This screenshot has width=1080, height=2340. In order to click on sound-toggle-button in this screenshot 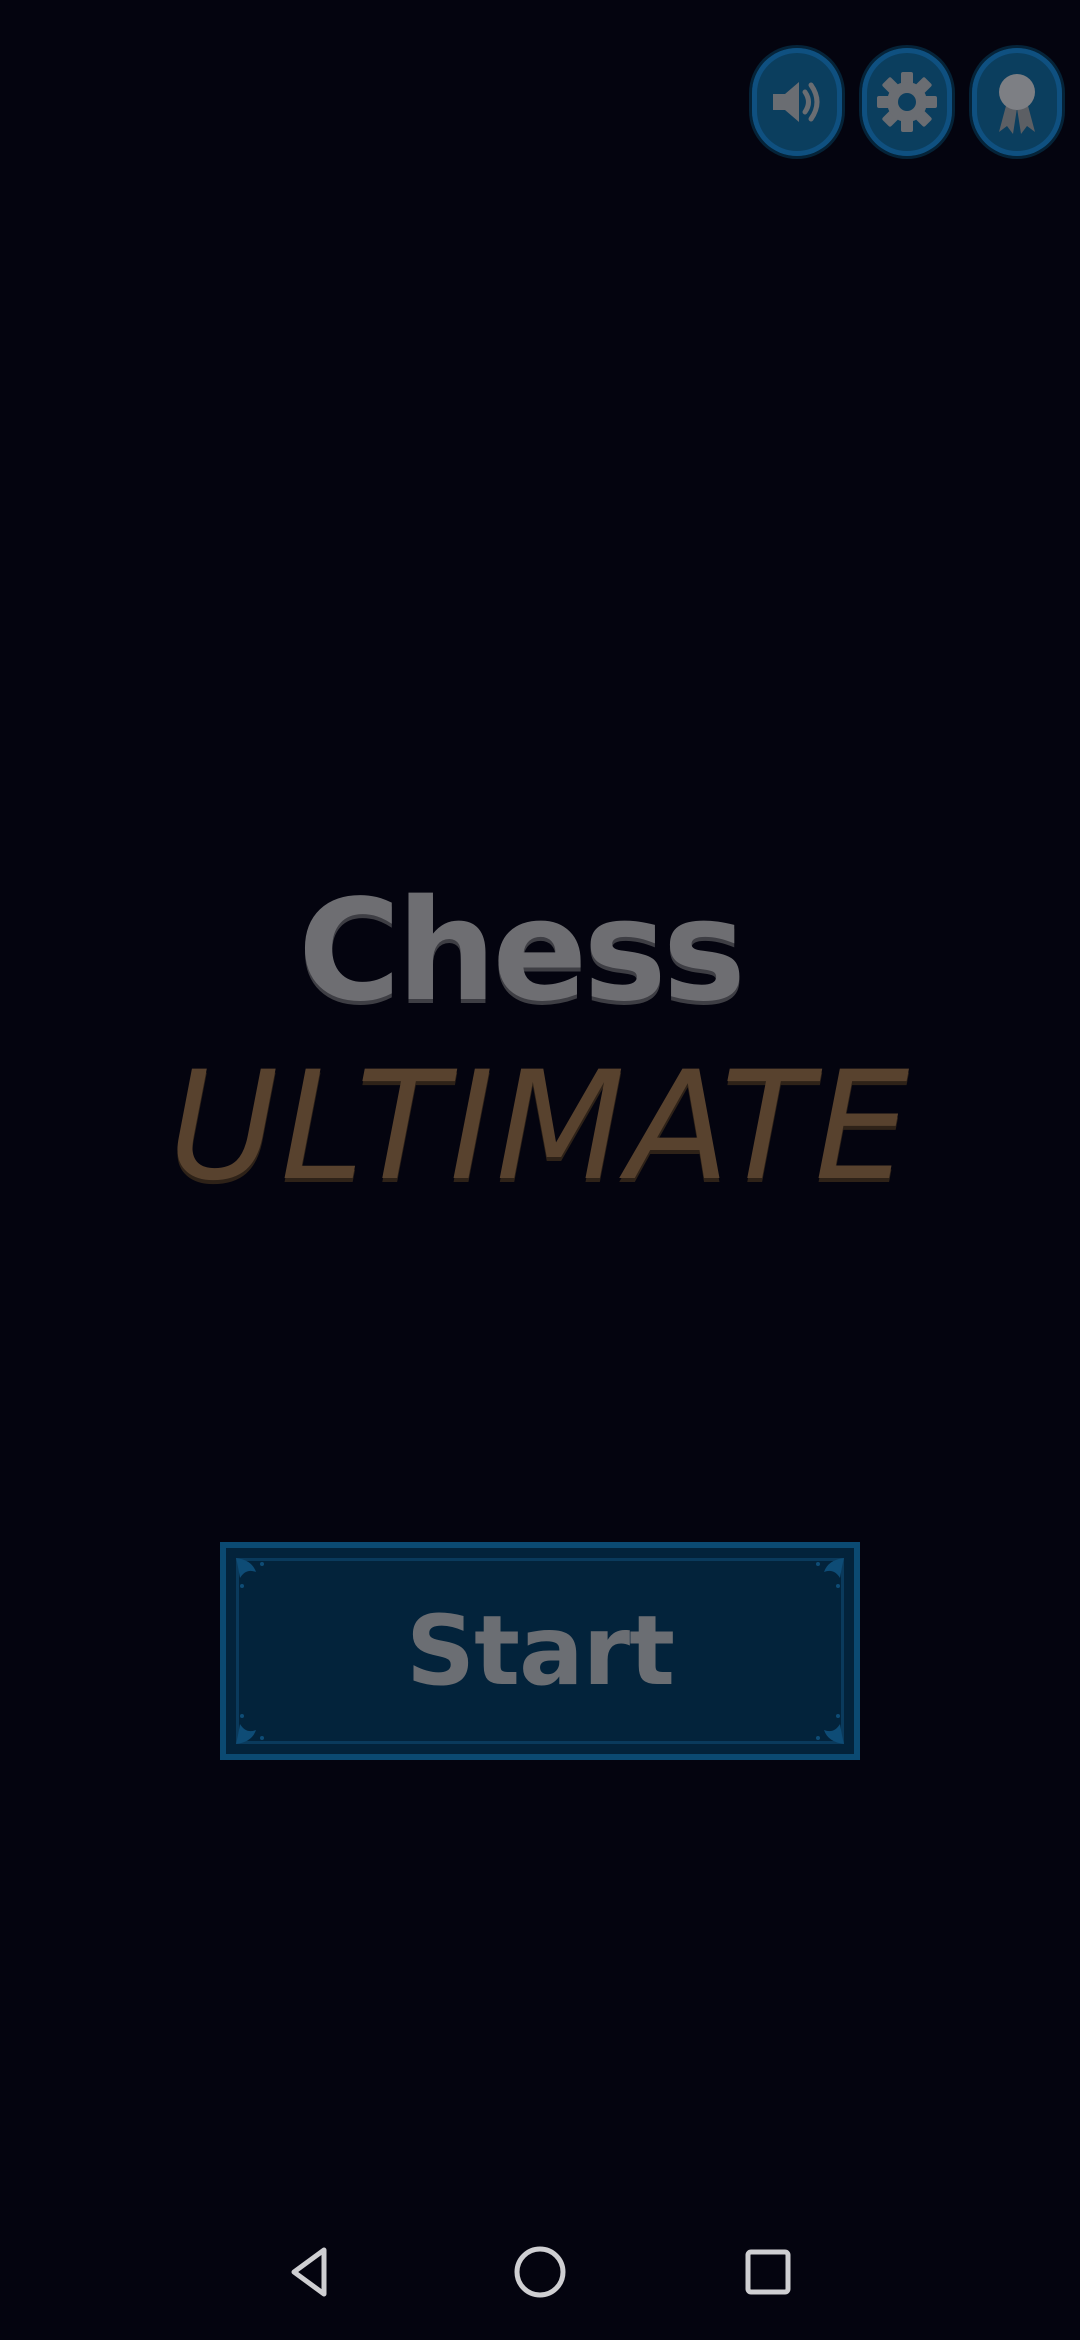, I will do `click(797, 102)`.